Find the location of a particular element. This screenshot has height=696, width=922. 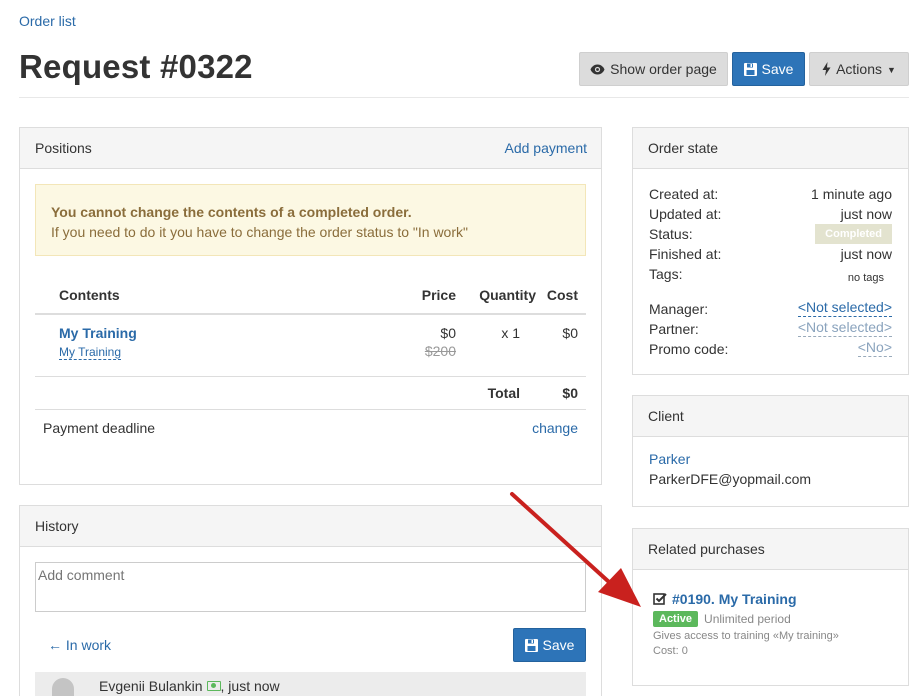

product-sub-link: My Training is located at coordinates (90, 352).